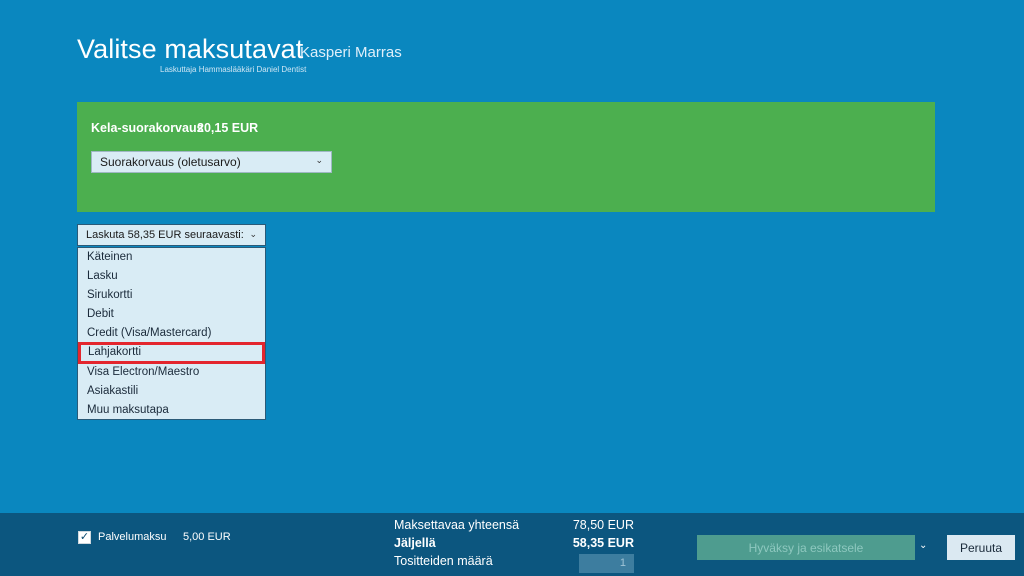  I want to click on payment-select-value: Laskuta 58,35 EUR seuraavasti:, so click(165, 235).